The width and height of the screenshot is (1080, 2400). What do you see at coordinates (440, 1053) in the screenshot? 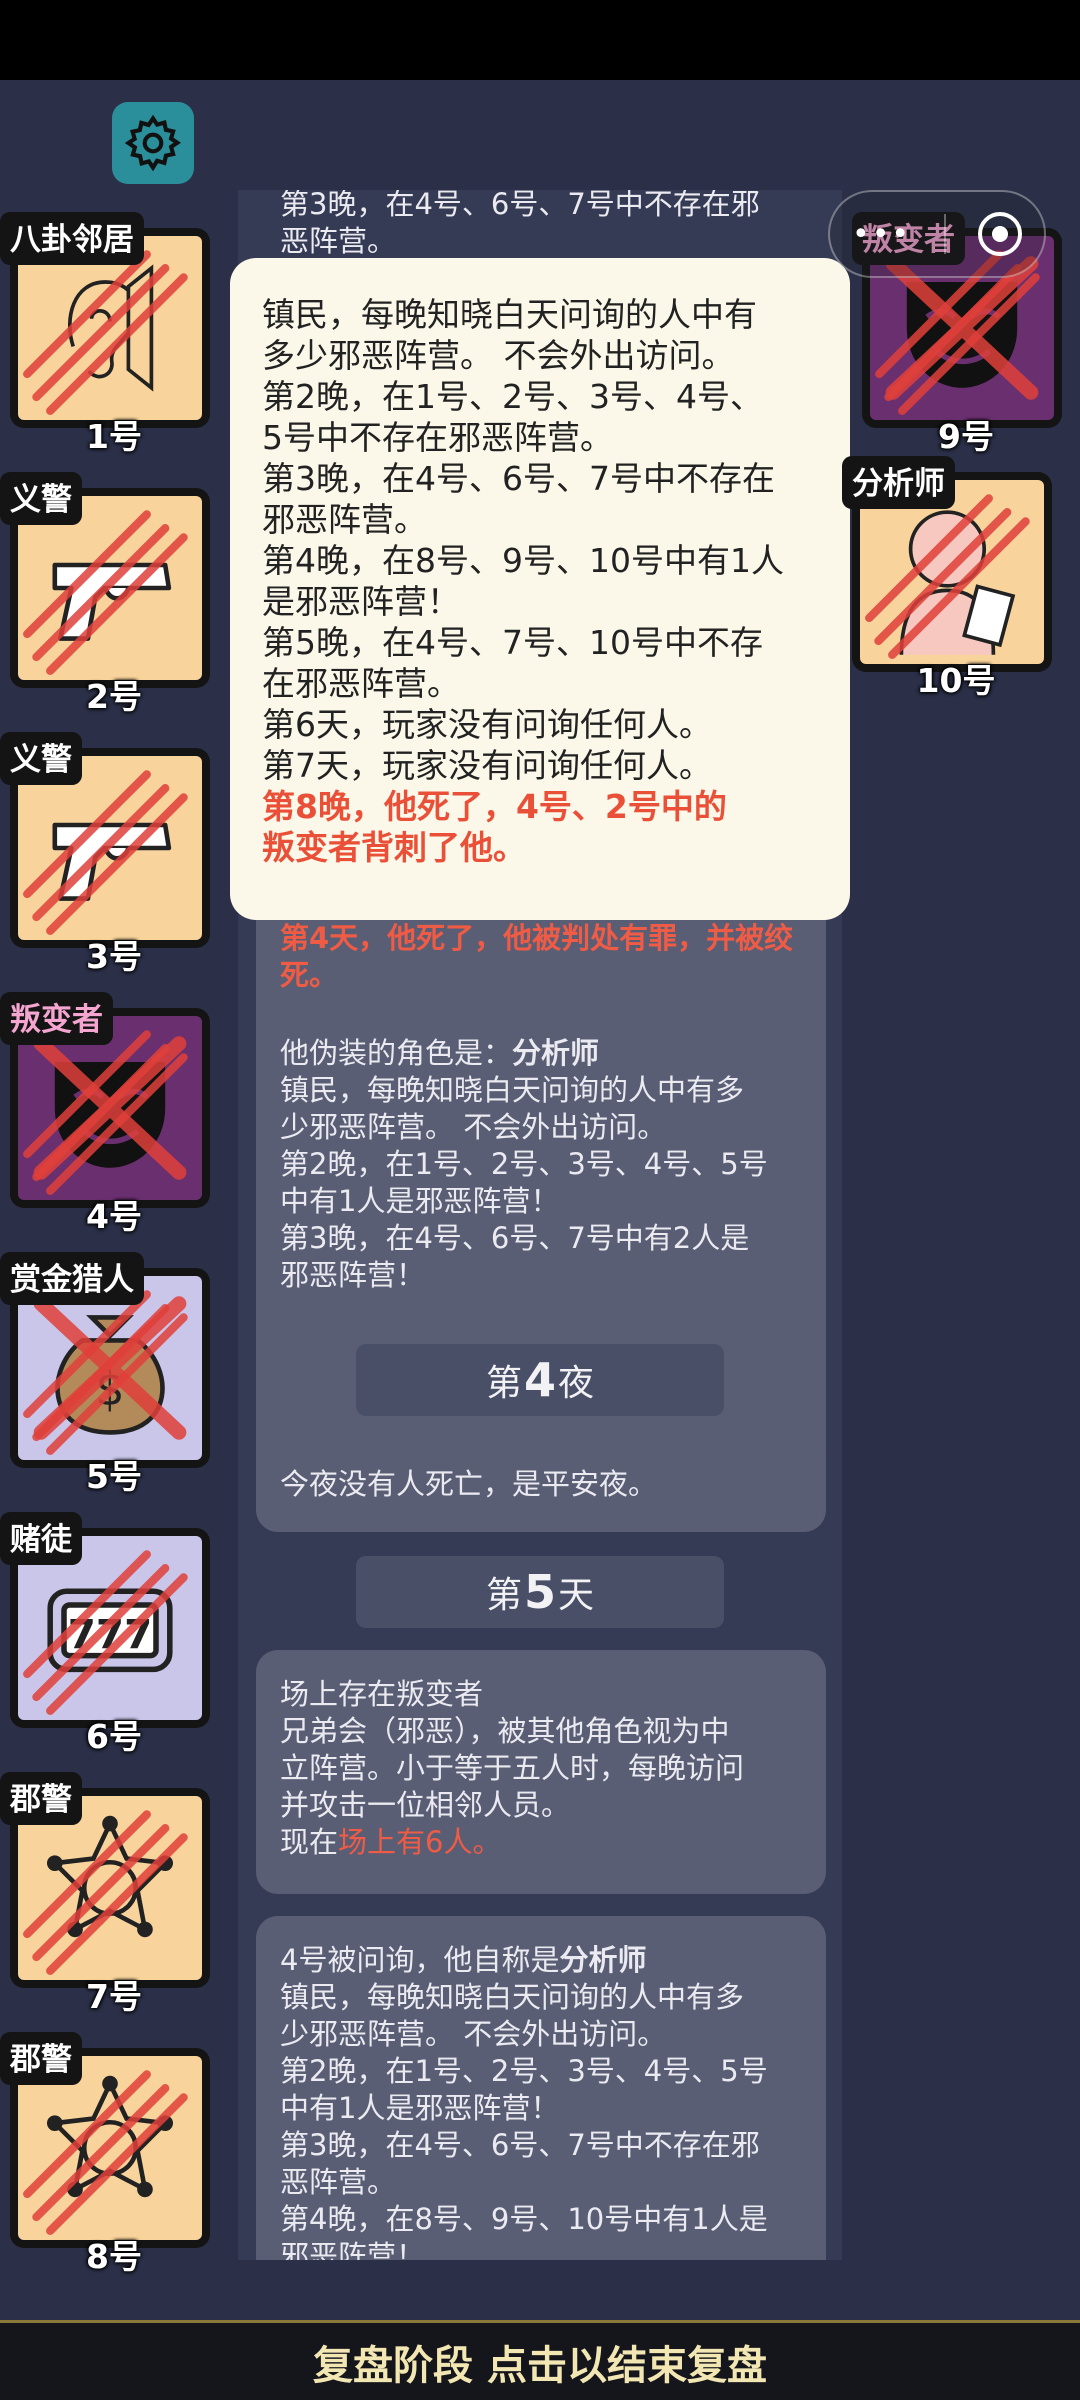
I see `disguise-line: 他伪装的角色是：分析师` at bounding box center [440, 1053].